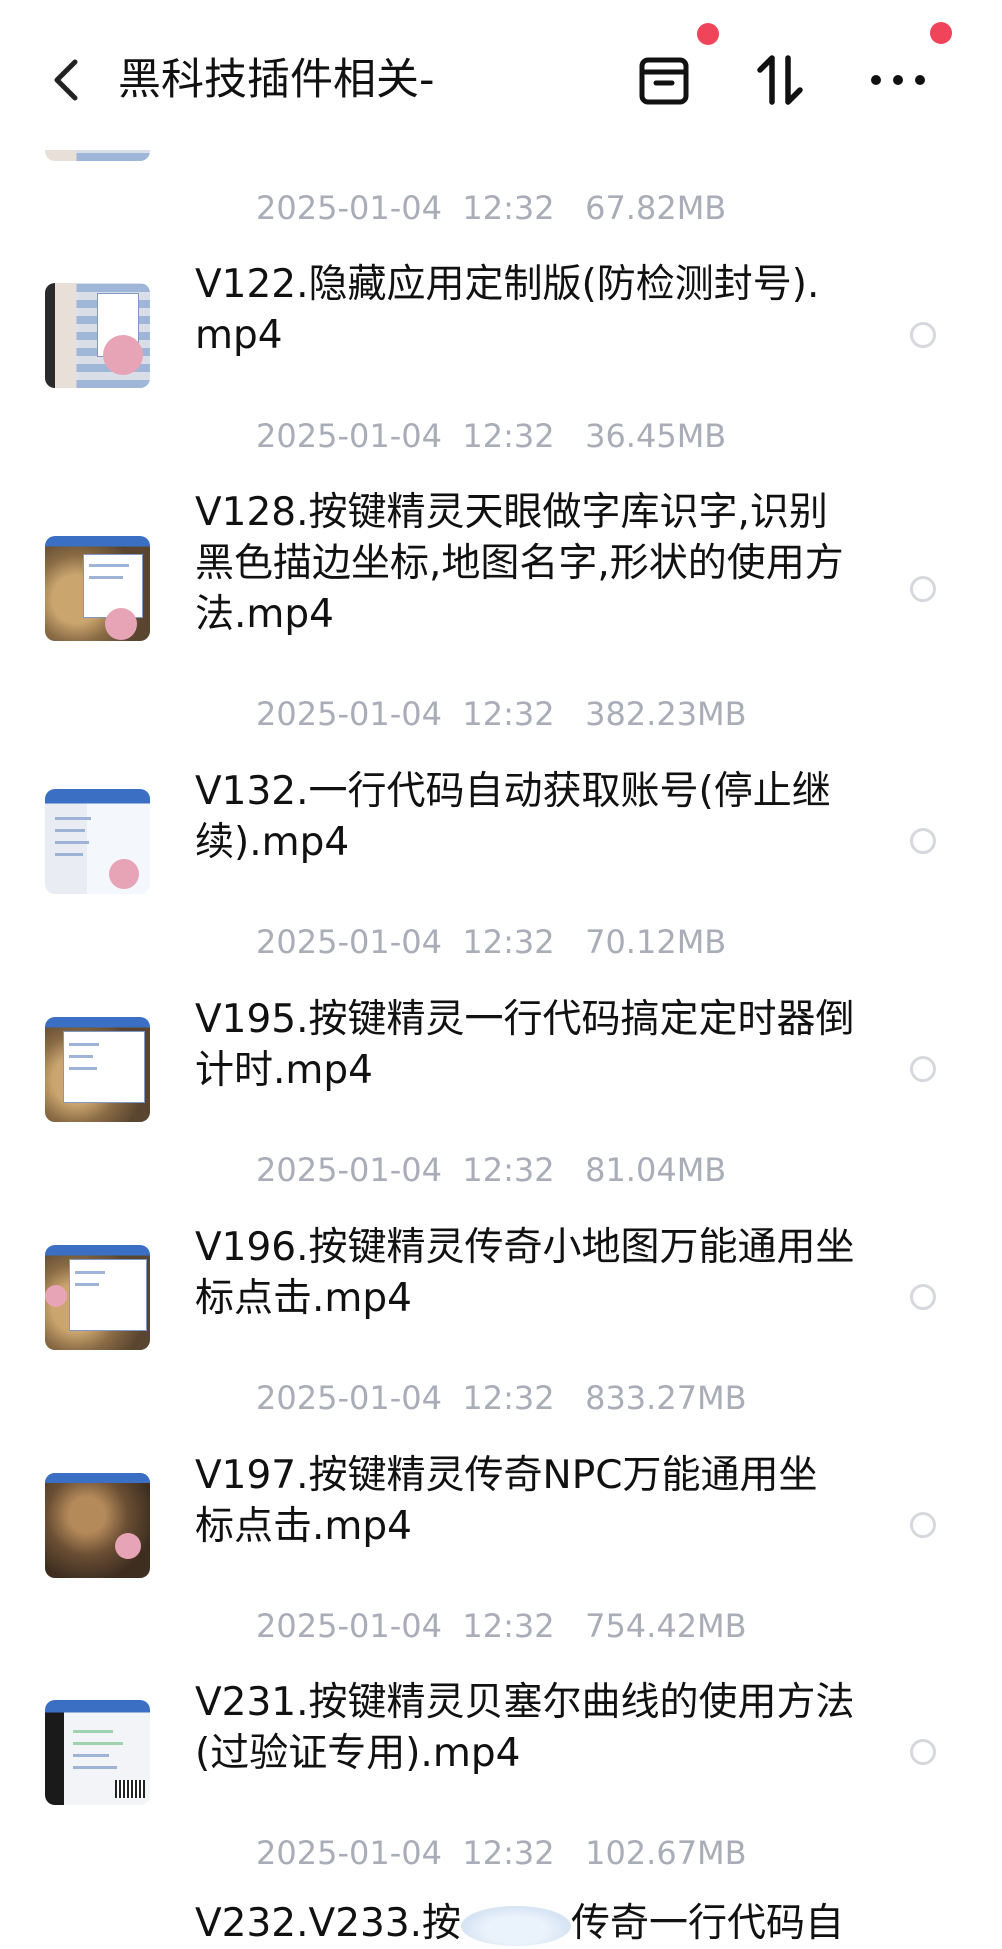 This screenshot has width=1002, height=1949. Describe the element at coordinates (460, 1170) in the screenshot. I see `file-meta: 2025-01-04 12:32 81.04MB` at that location.